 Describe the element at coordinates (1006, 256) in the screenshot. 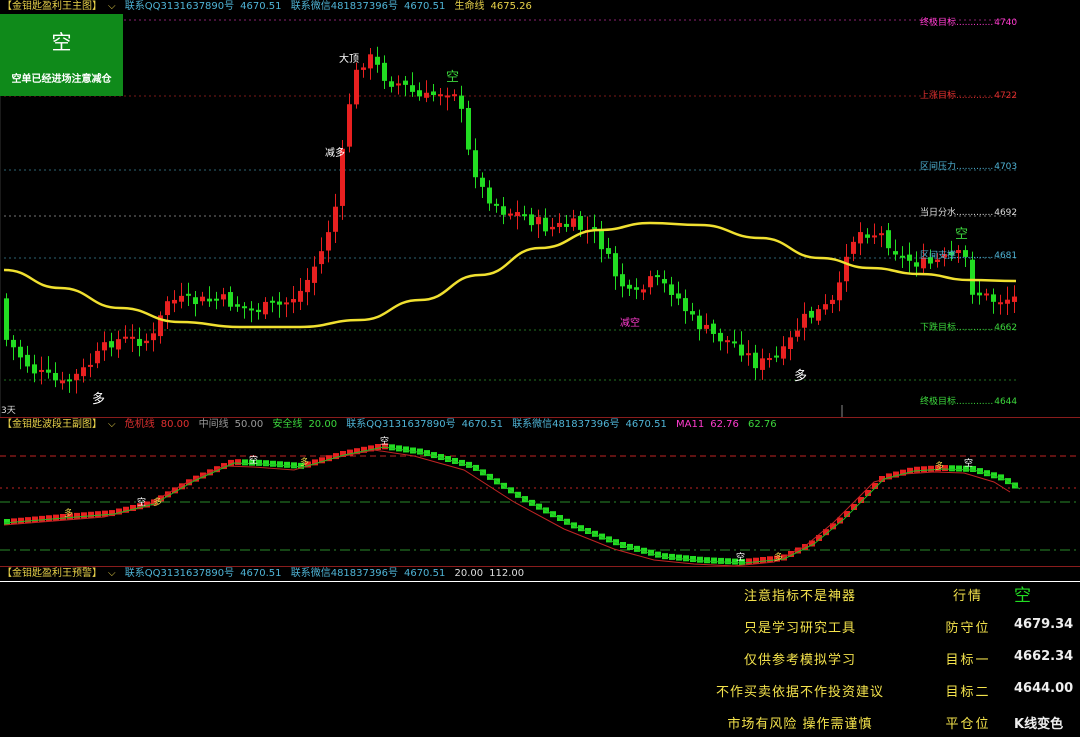

I see `target-value: 4681` at that location.